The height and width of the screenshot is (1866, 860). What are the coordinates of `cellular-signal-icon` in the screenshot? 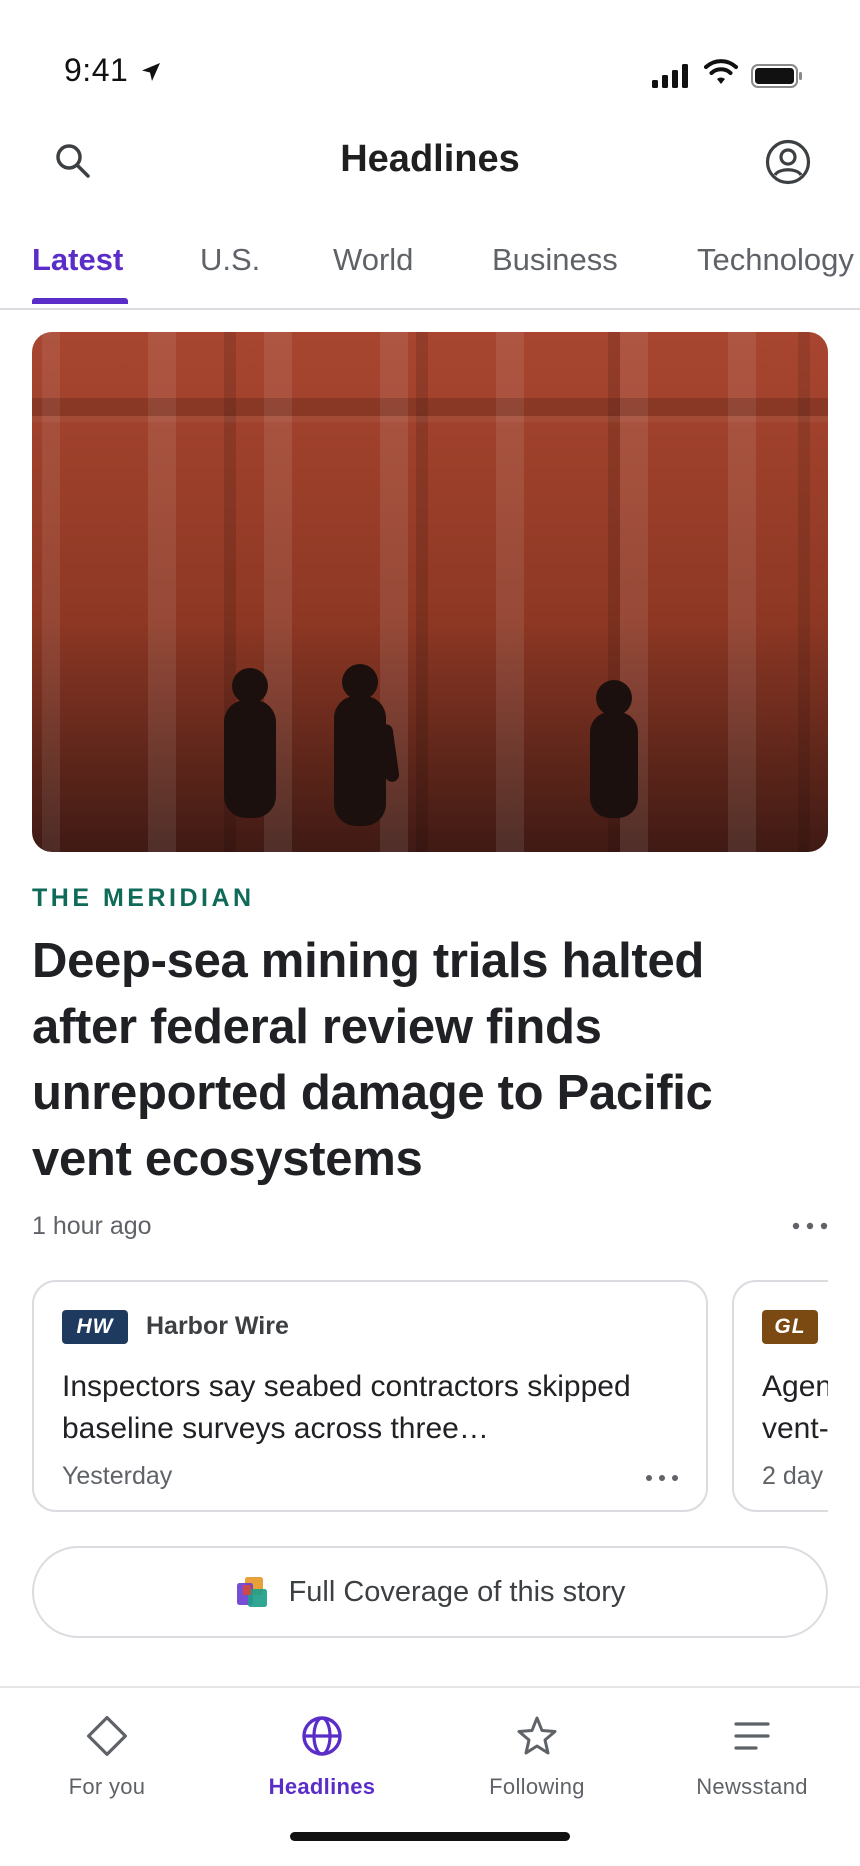 It's located at (670, 76).